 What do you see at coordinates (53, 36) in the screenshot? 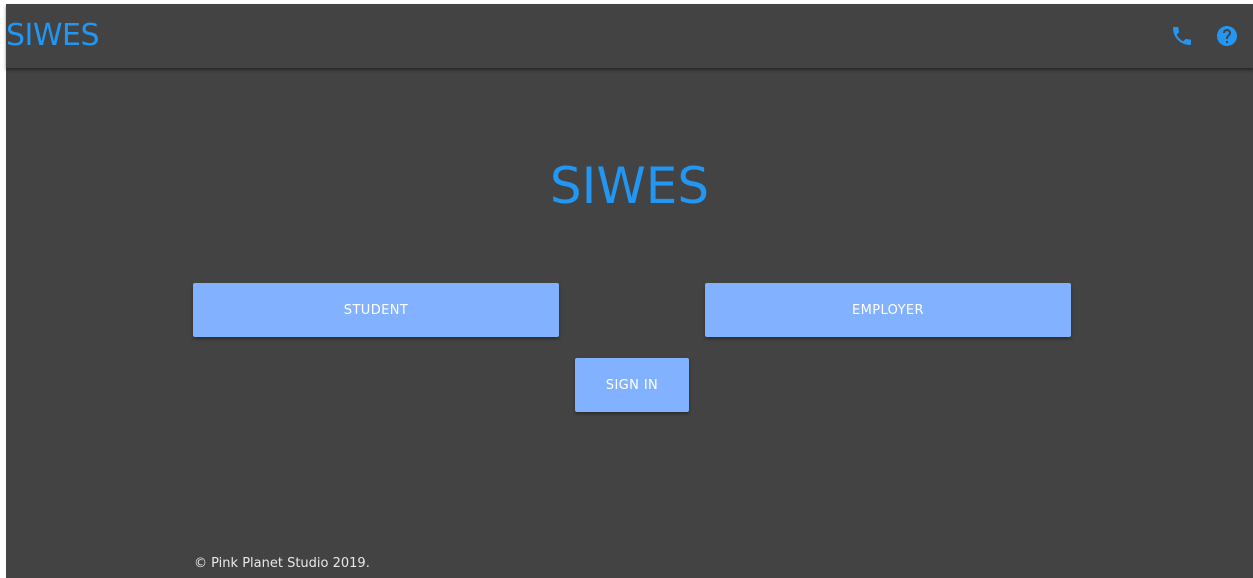
I see `brand-logo-link: SIWES` at bounding box center [53, 36].